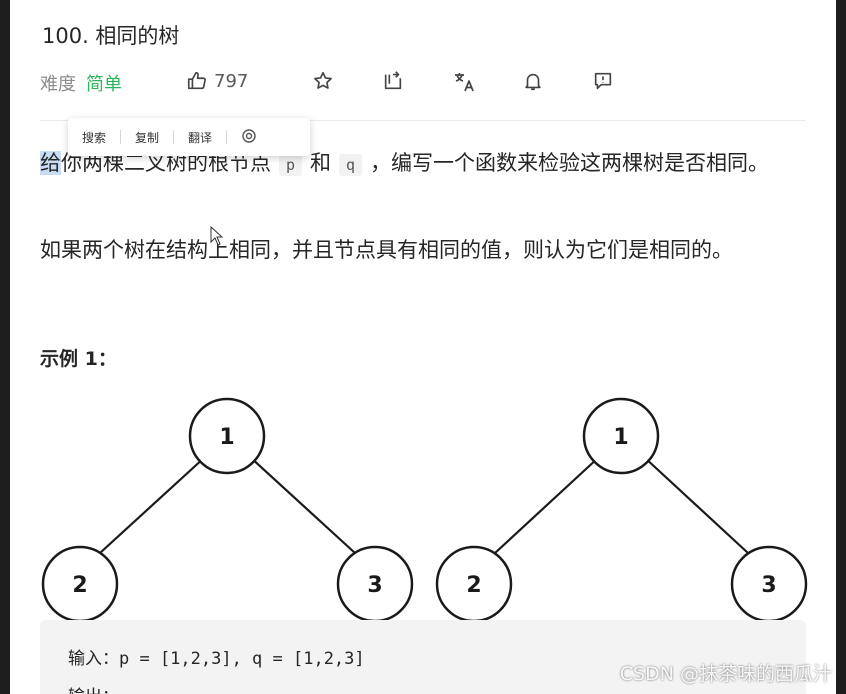 This screenshot has height=694, width=846. I want to click on tree-1: 1 2 3, so click(227, 510).